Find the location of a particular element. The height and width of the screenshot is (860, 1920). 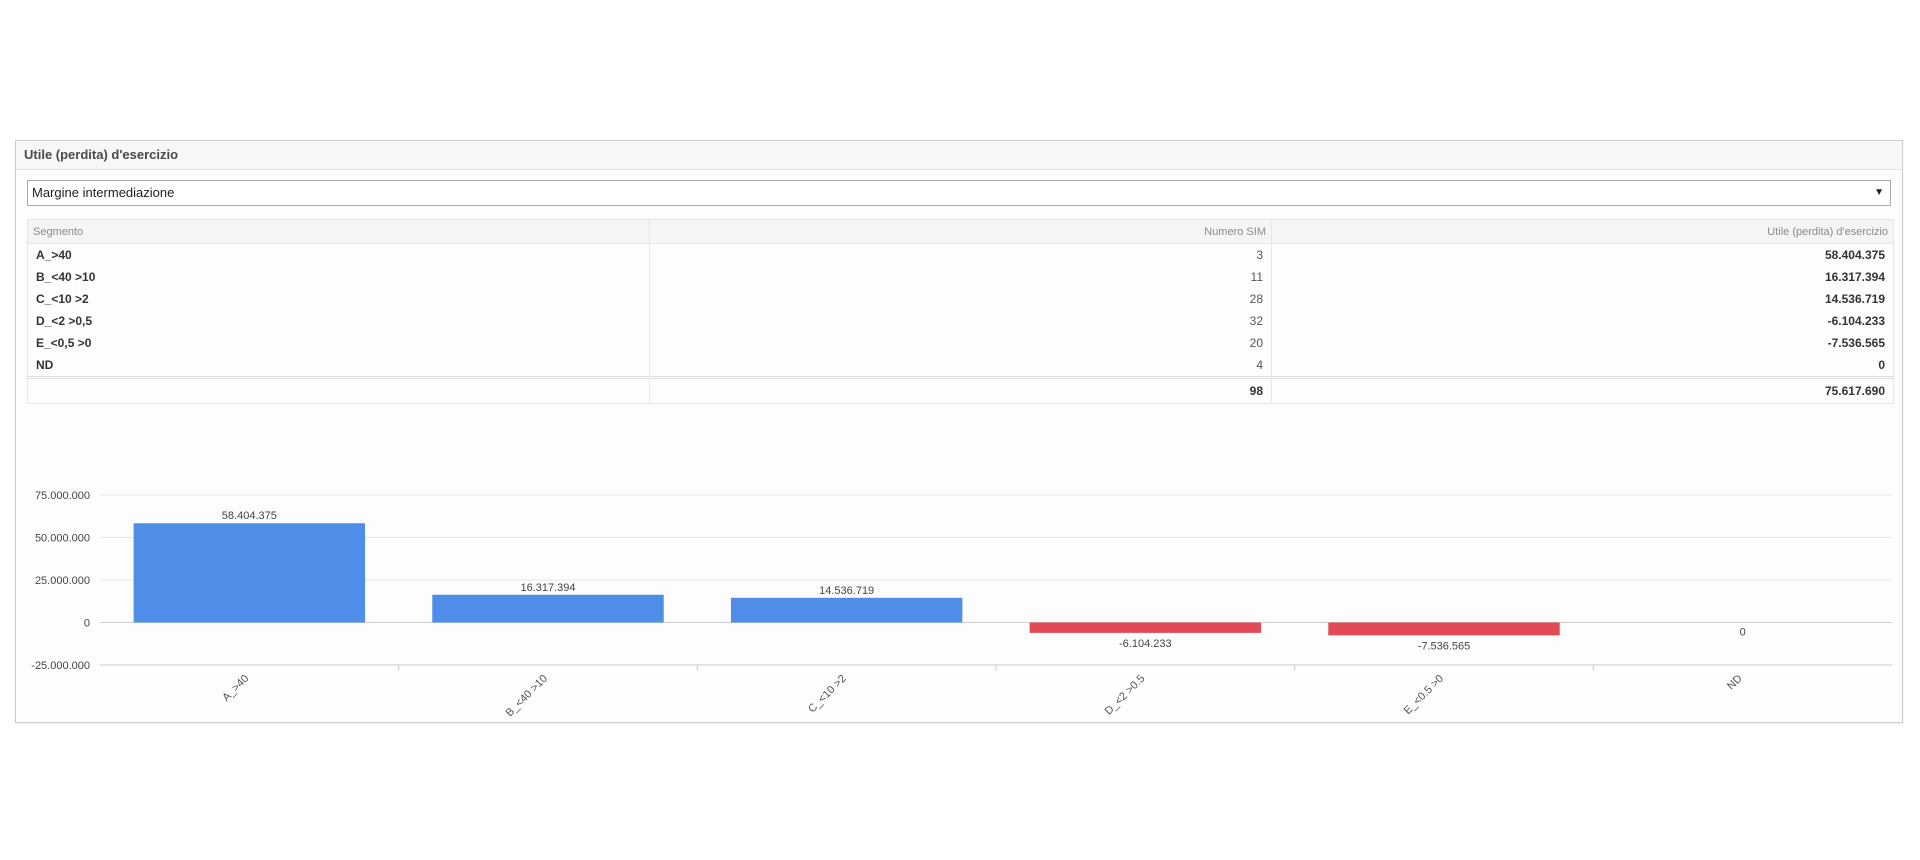

panel-title: Utile (perdita) d'esercizio is located at coordinates (959, 155).